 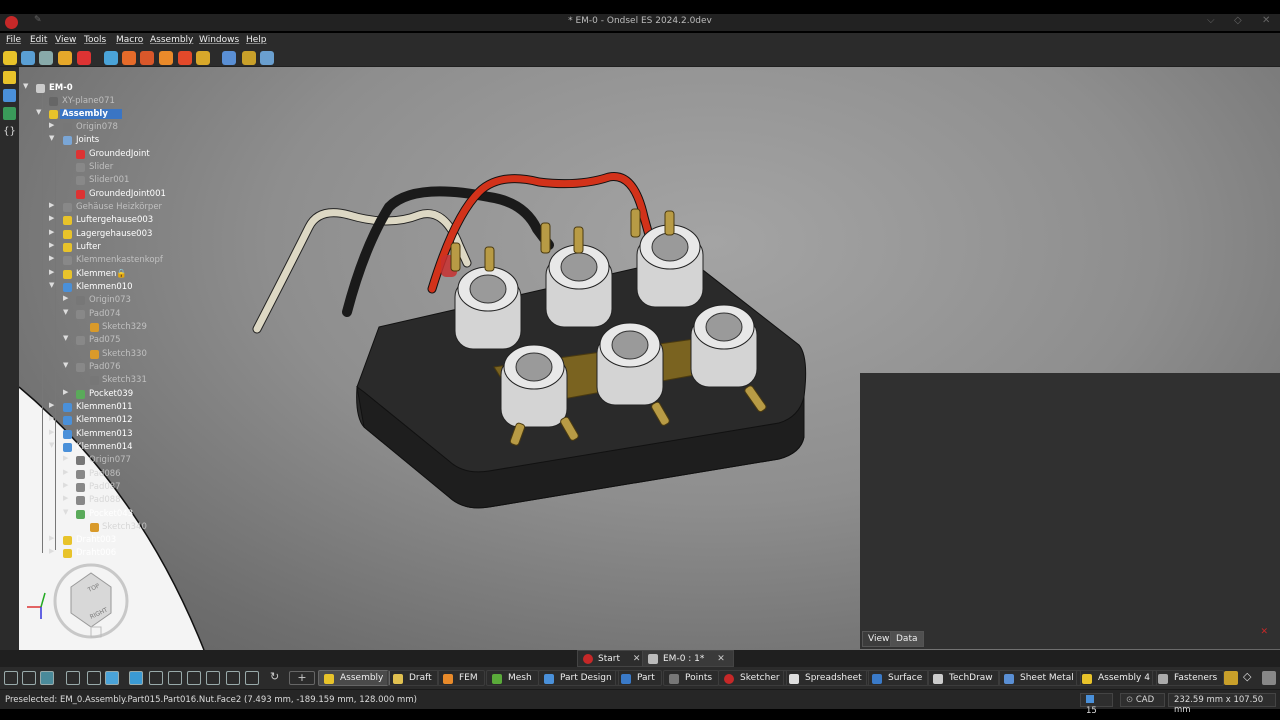 I want to click on isometric-icon, so click(x=47, y=678).